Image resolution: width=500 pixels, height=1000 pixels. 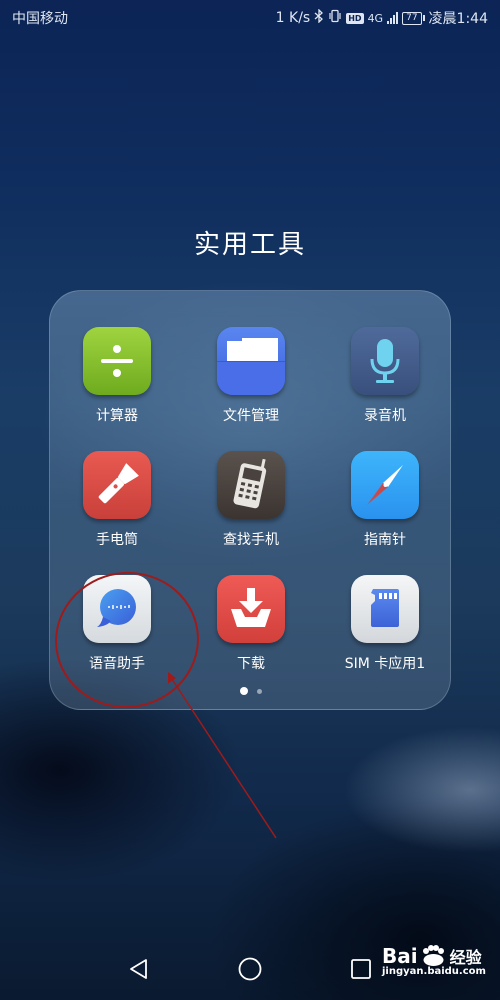 I want to click on back-button, so click(x=139, y=969).